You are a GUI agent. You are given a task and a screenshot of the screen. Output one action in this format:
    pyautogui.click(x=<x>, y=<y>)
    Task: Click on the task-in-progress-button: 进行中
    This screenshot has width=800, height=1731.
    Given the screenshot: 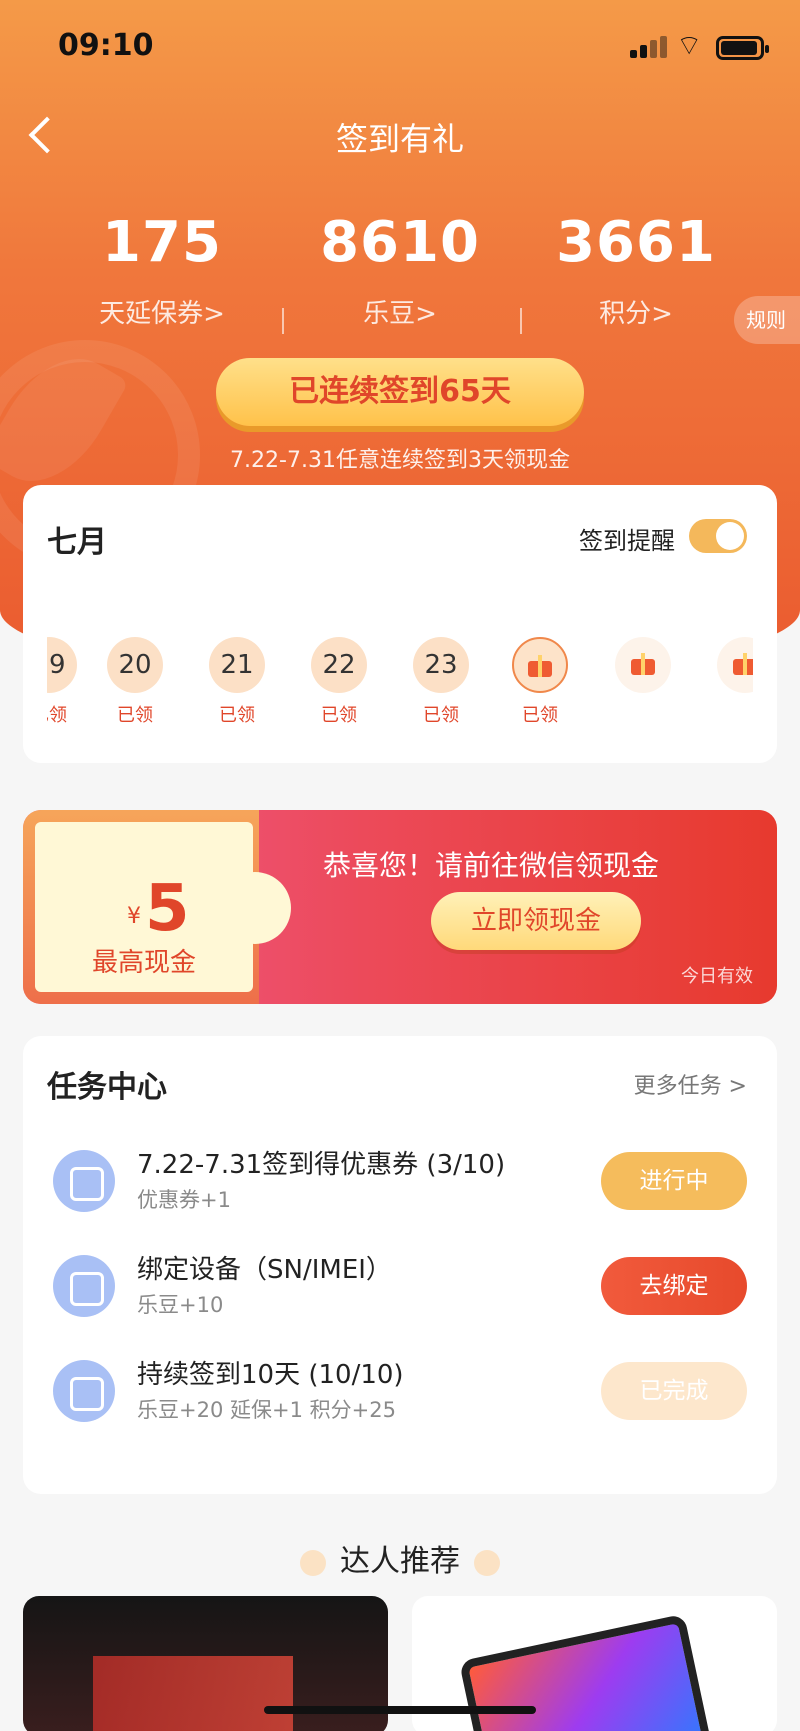 What is the action you would take?
    pyautogui.click(x=674, y=1181)
    